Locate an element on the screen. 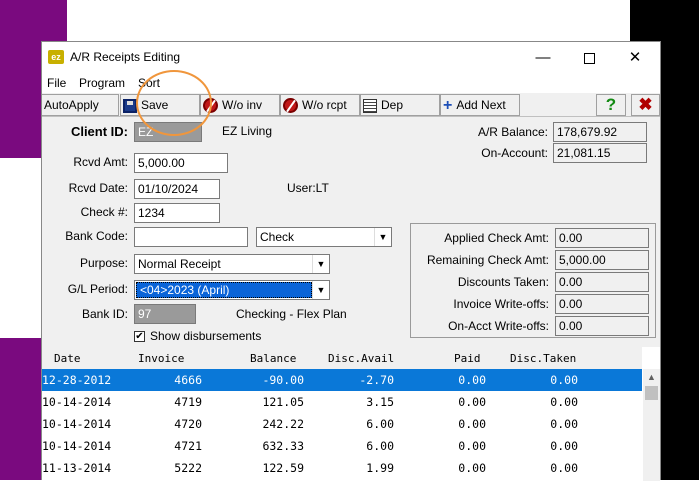  discounts-taken-value: 0.00 is located at coordinates (602, 282).